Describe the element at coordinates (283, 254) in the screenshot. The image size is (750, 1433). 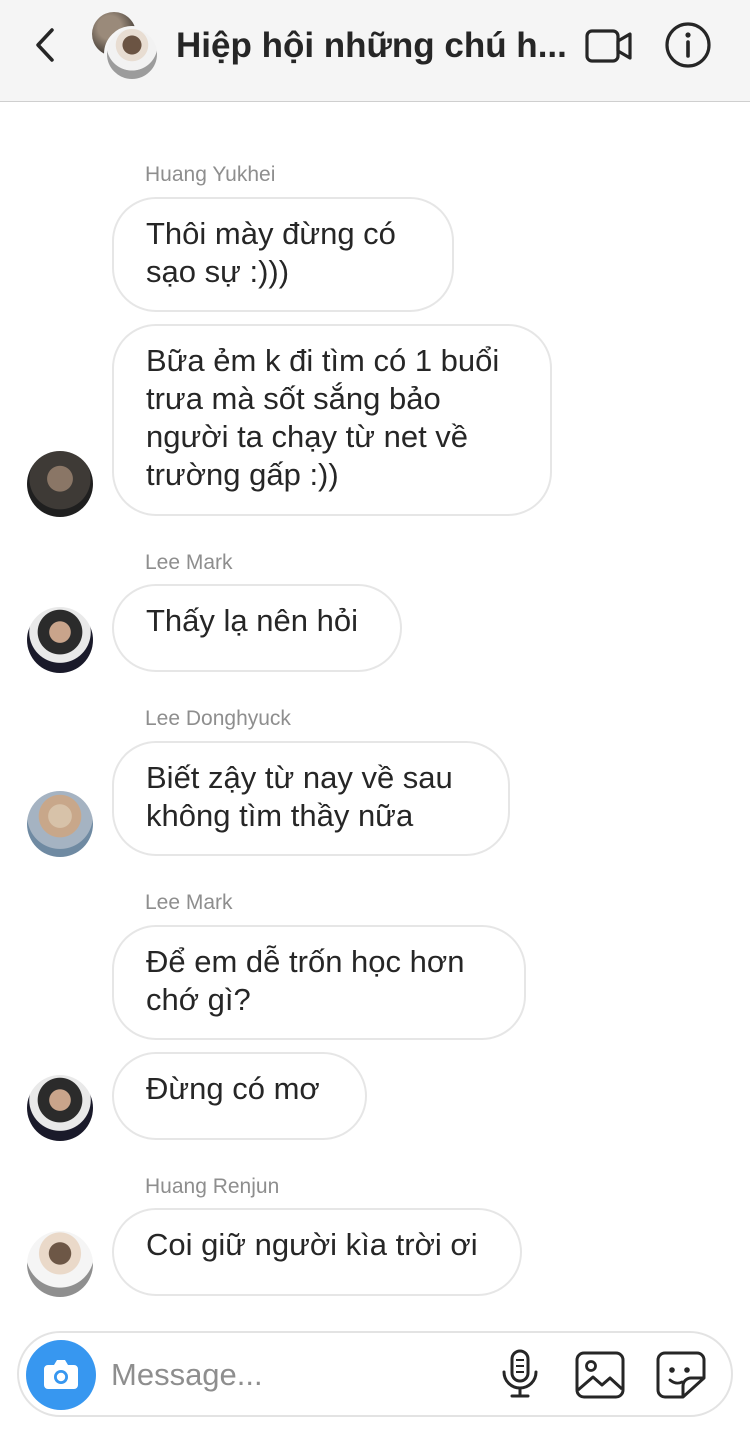
I see `message-bubble: Thôi mày đừng có sạo sự :)))` at that location.